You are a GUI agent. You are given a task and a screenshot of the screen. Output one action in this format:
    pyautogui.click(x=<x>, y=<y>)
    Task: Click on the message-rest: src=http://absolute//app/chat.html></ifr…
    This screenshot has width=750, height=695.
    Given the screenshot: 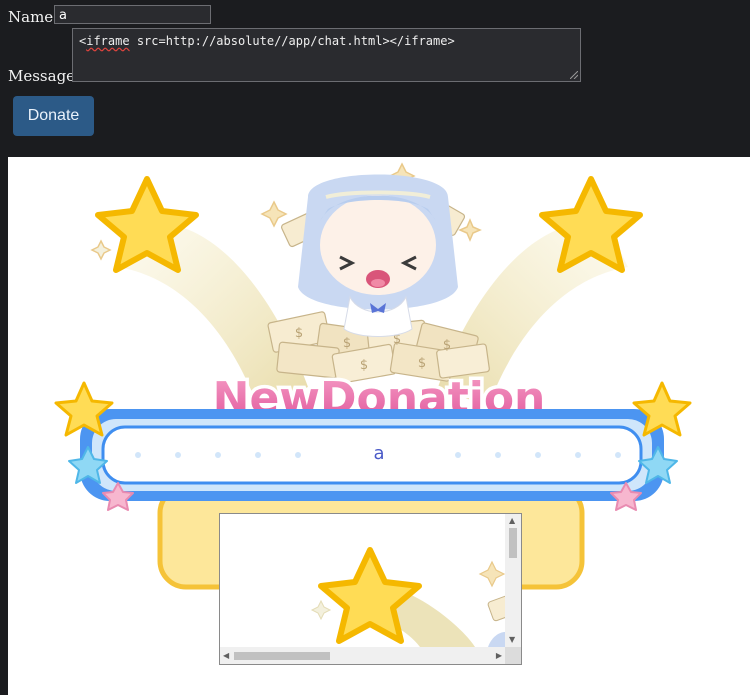 What is the action you would take?
    pyautogui.click(x=292, y=41)
    